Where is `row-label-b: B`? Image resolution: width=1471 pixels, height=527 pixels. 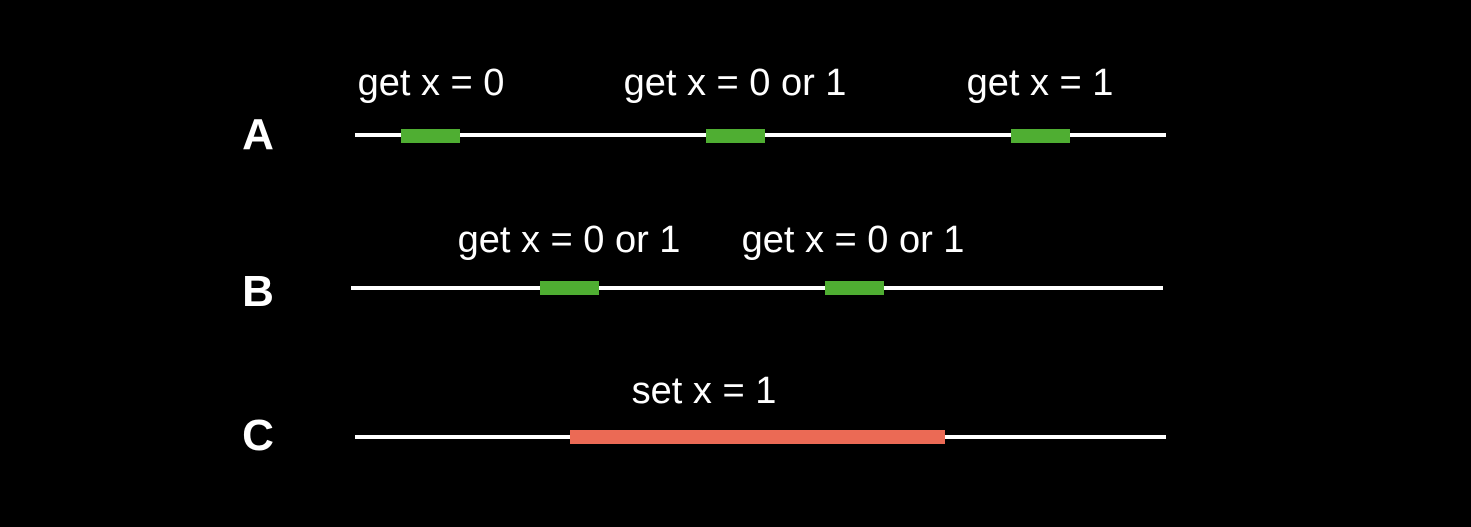
row-label-b: B is located at coordinates (258, 291).